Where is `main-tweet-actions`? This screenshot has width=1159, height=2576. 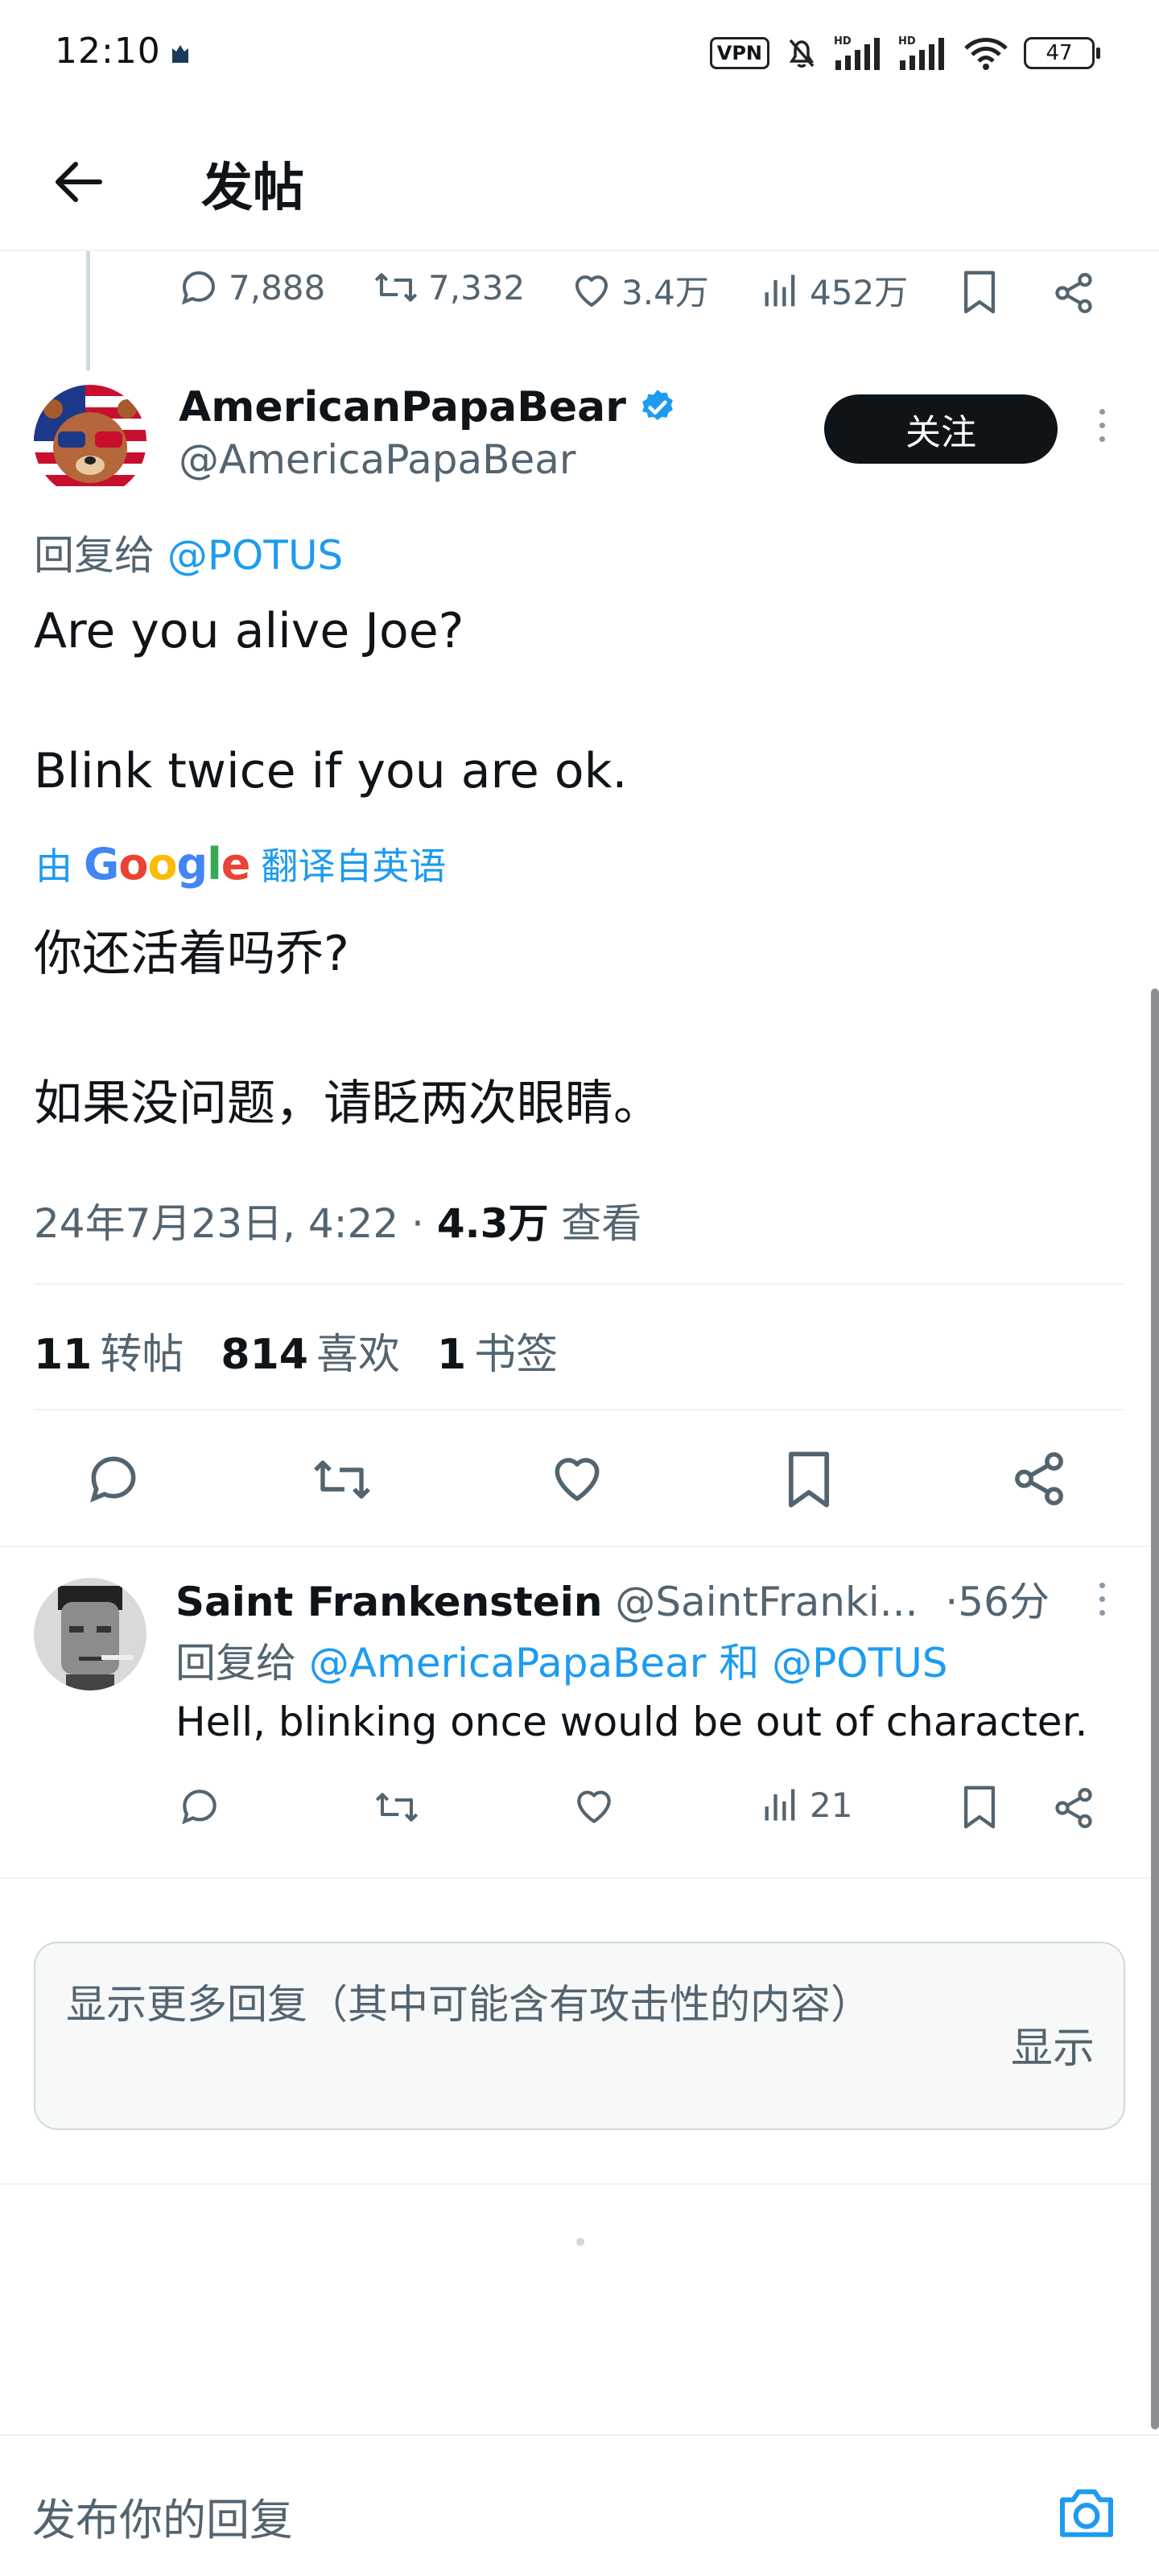
main-tweet-actions is located at coordinates (579, 1478).